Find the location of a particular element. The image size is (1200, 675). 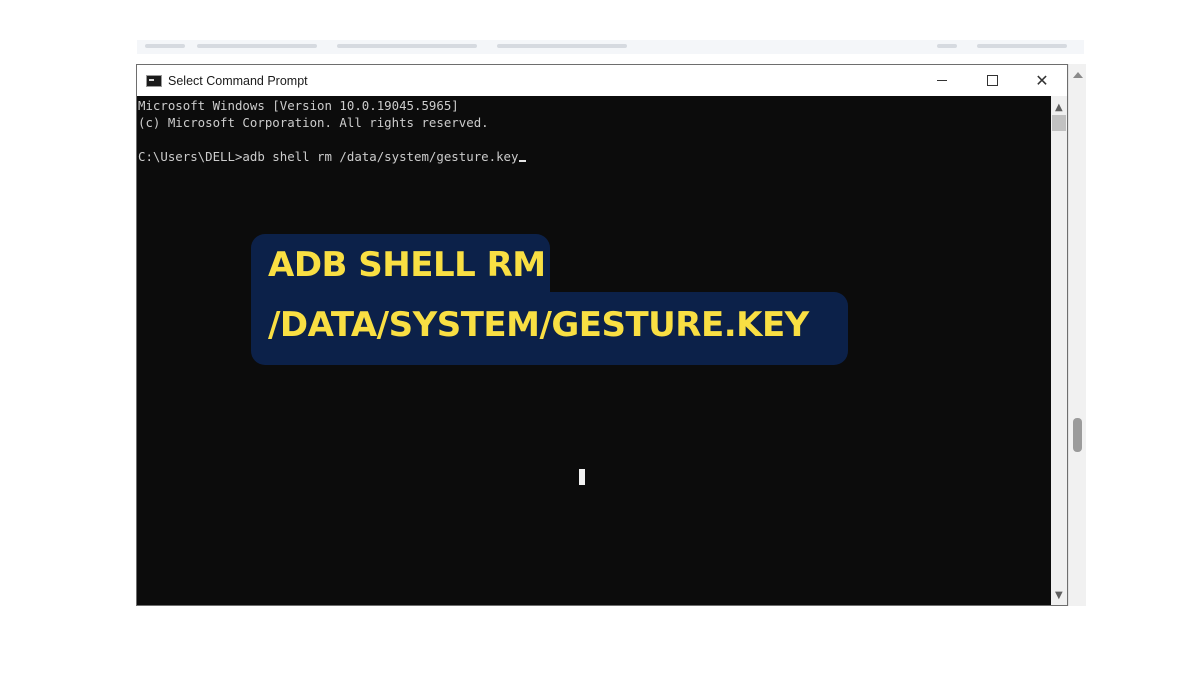

scroll-up-icon: ▲ is located at coordinates (1059, 107).